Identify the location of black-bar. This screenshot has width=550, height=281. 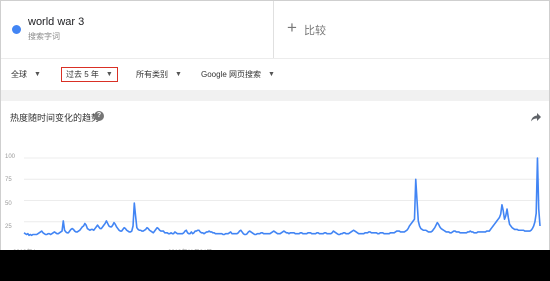
(275, 265).